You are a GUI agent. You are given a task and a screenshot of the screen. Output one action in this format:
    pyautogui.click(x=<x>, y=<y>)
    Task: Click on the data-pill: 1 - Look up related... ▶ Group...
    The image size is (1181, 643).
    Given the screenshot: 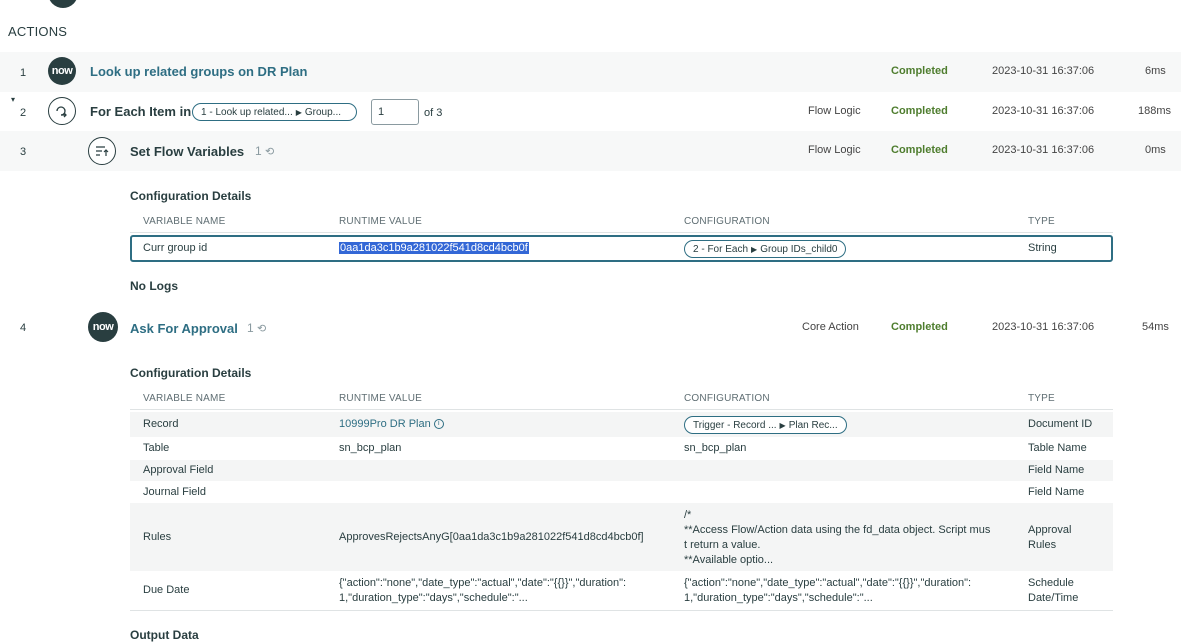 What is the action you would take?
    pyautogui.click(x=274, y=112)
    